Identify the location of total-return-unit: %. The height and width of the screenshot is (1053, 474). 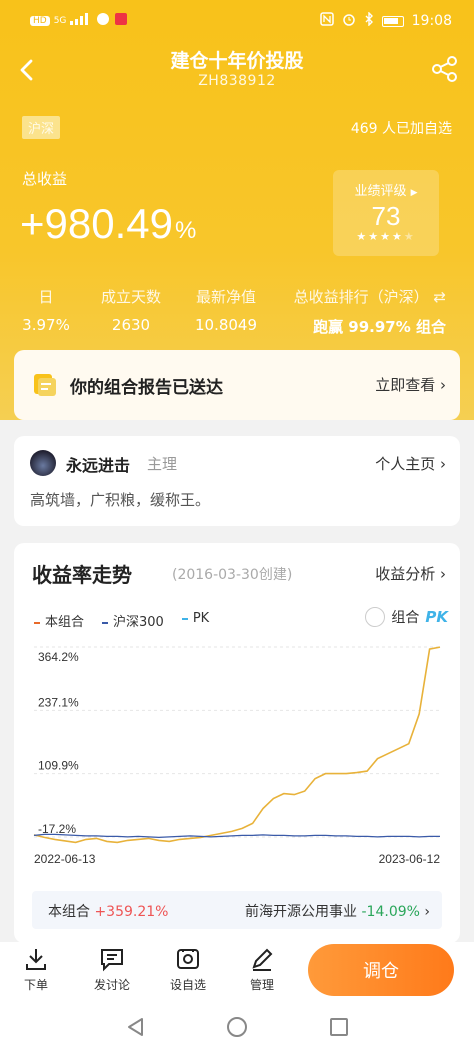
(186, 230).